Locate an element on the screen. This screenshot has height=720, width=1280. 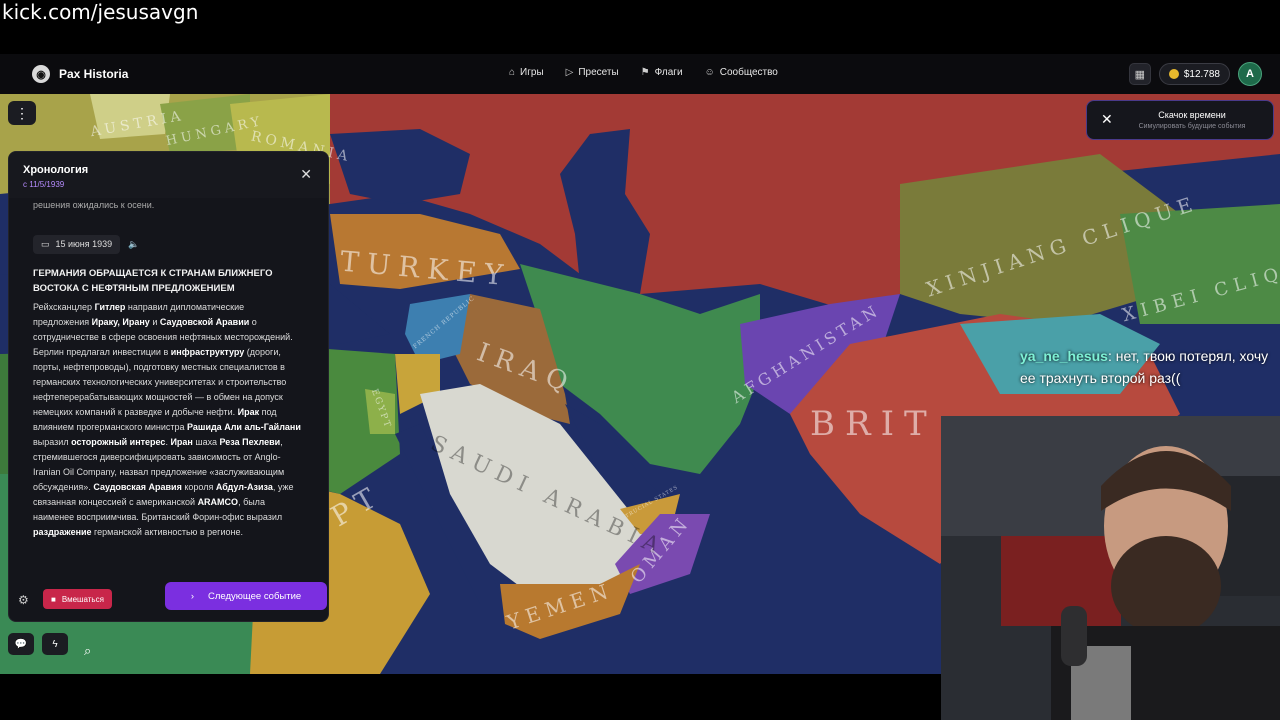
time-jump-title: Скачок времени is located at coordinates (1192, 115).